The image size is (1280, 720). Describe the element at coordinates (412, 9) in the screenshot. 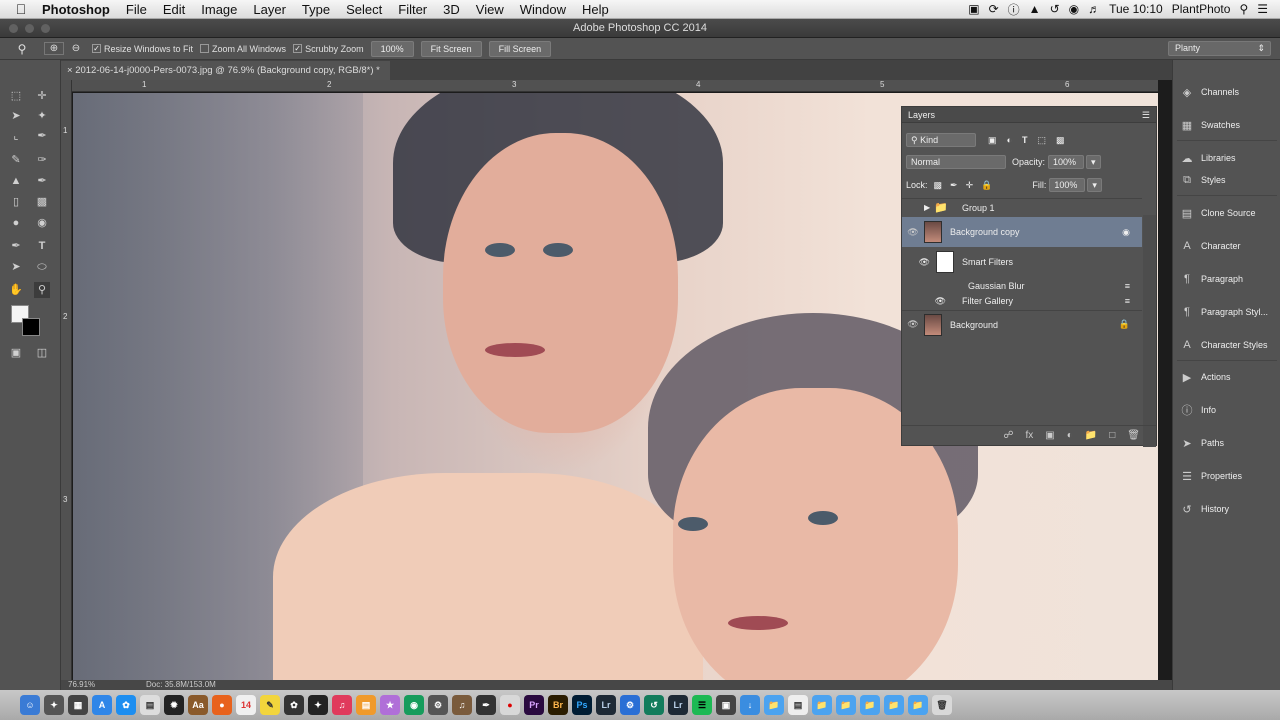

I see `menu-filter: Filter` at that location.